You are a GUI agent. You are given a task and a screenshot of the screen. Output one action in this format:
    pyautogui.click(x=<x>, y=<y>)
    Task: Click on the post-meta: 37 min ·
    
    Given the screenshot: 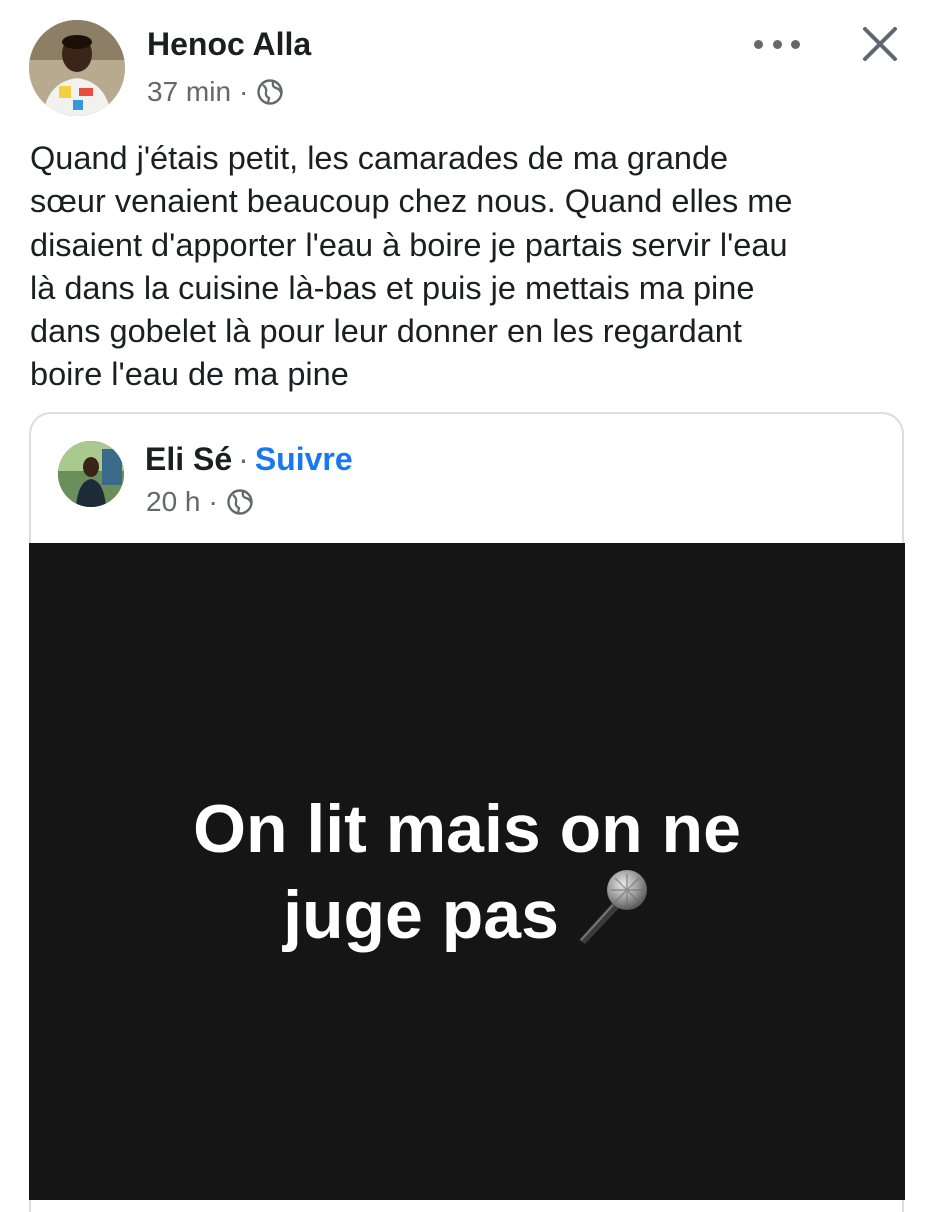 What is the action you would take?
    pyautogui.click(x=215, y=92)
    